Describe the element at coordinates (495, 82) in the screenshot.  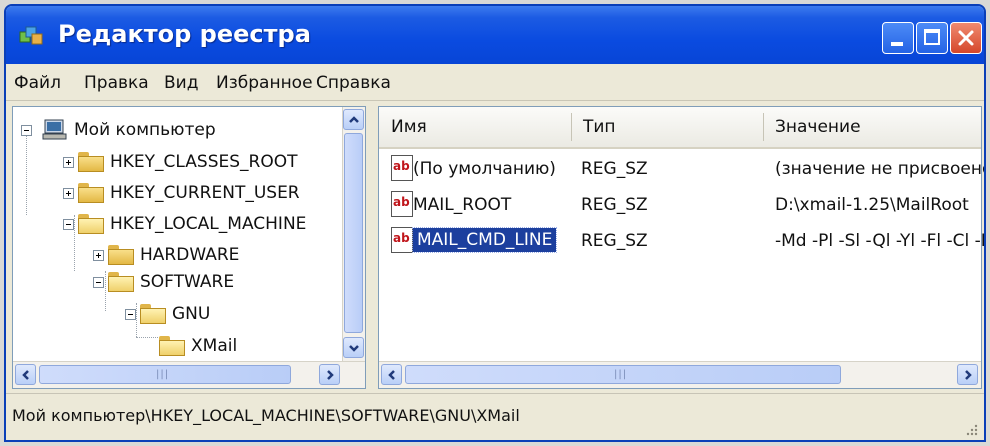
I see `menu-bar: Файл Правка Вид Избранное Справка` at that location.